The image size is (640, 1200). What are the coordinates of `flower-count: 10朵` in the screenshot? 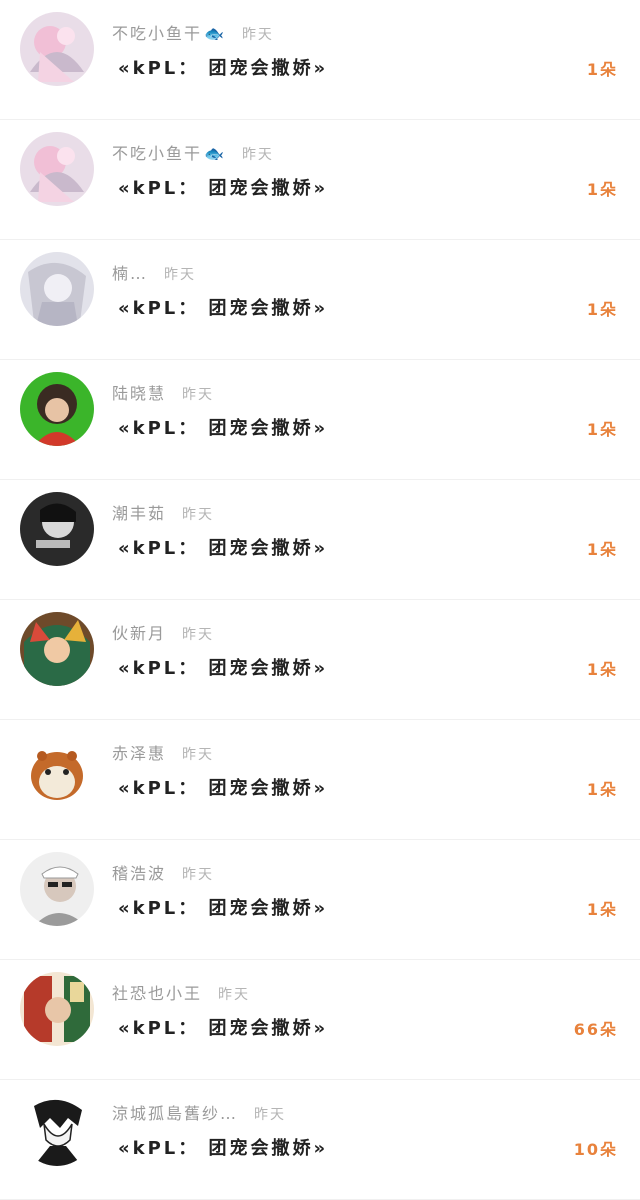 It's located at (595, 1149).